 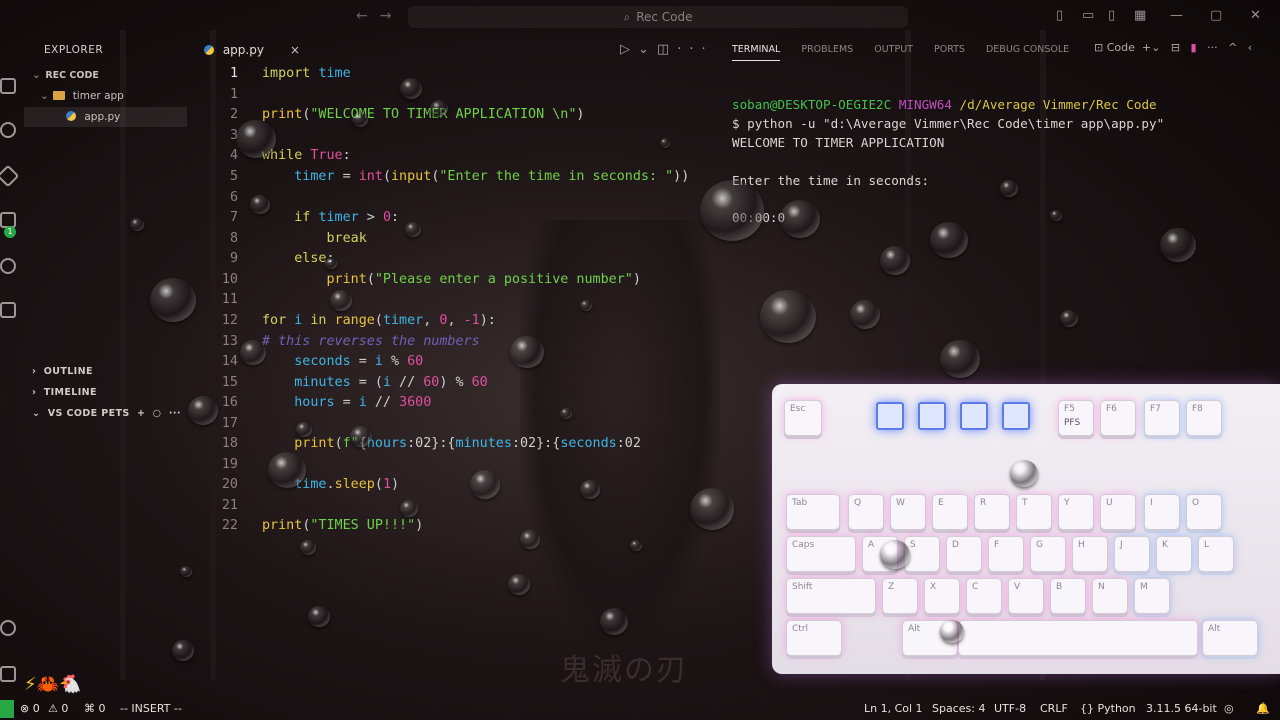 What do you see at coordinates (359, 361) in the screenshot?
I see `code-line: seconds = i % 60` at bounding box center [359, 361].